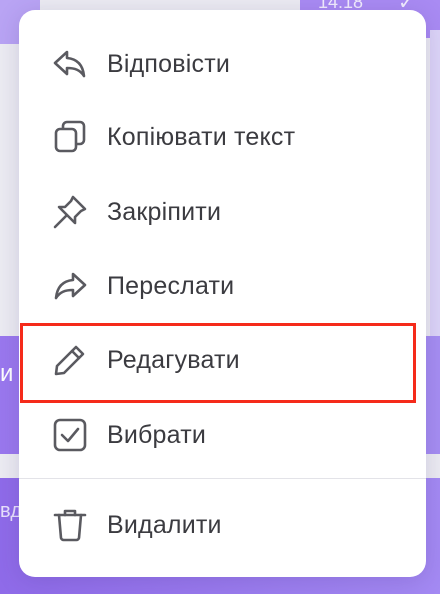 The image size is (440, 594). Describe the element at coordinates (171, 285) in the screenshot. I see `menu-item-label: Переслати` at that location.